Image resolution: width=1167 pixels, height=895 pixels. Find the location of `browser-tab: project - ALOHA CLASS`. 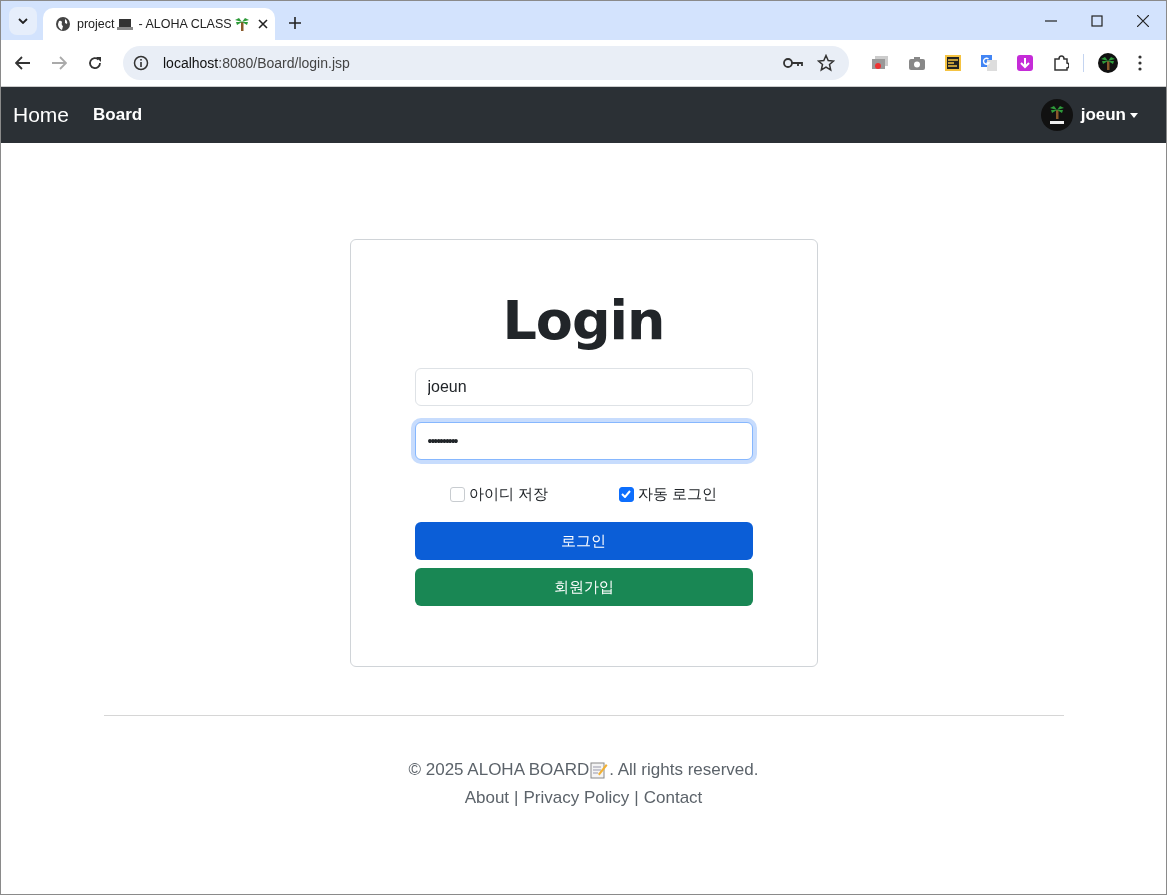

browser-tab: project - ALOHA CLASS is located at coordinates (159, 24).